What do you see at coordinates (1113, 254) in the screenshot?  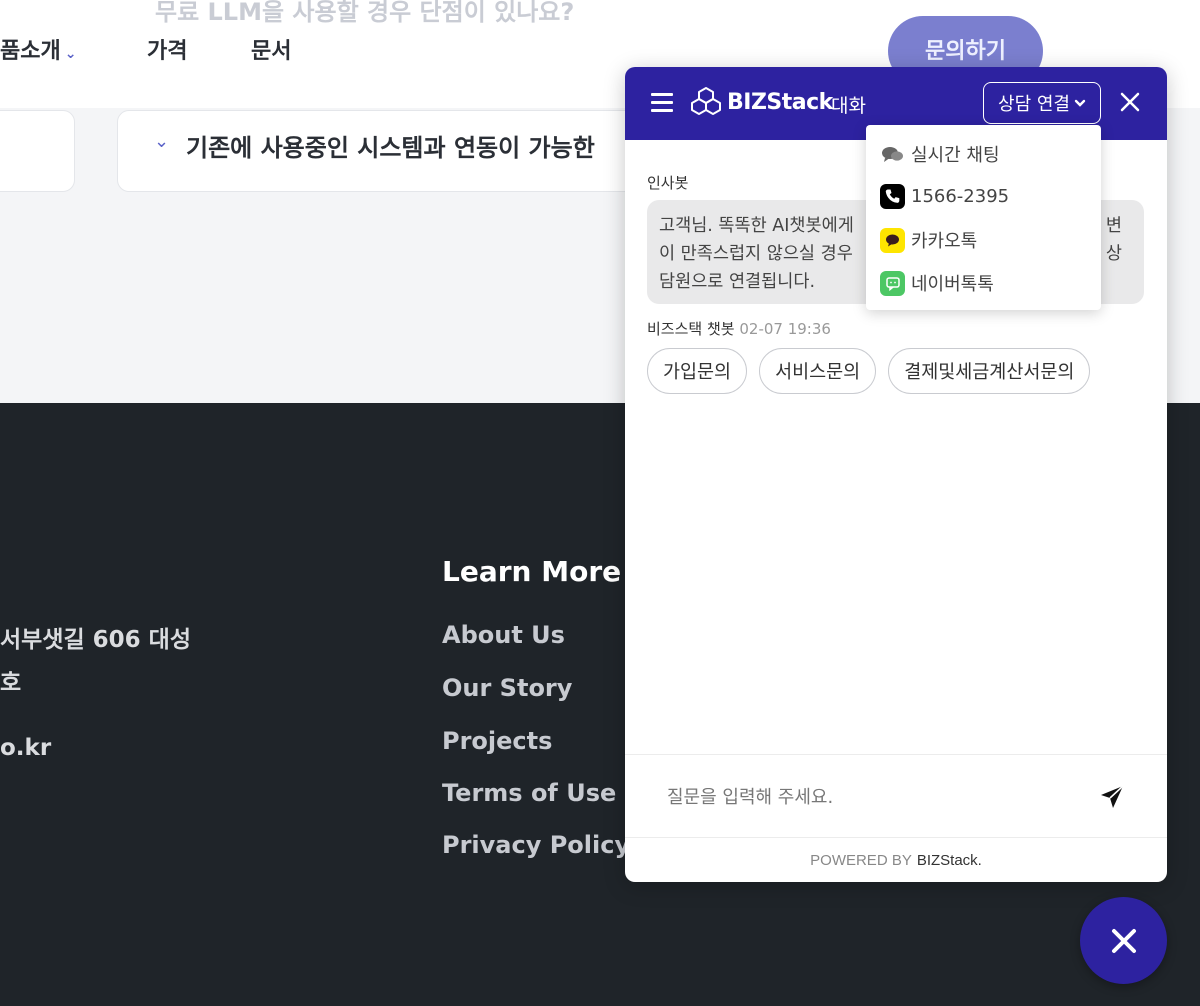 I see `message-line-tail: 상` at bounding box center [1113, 254].